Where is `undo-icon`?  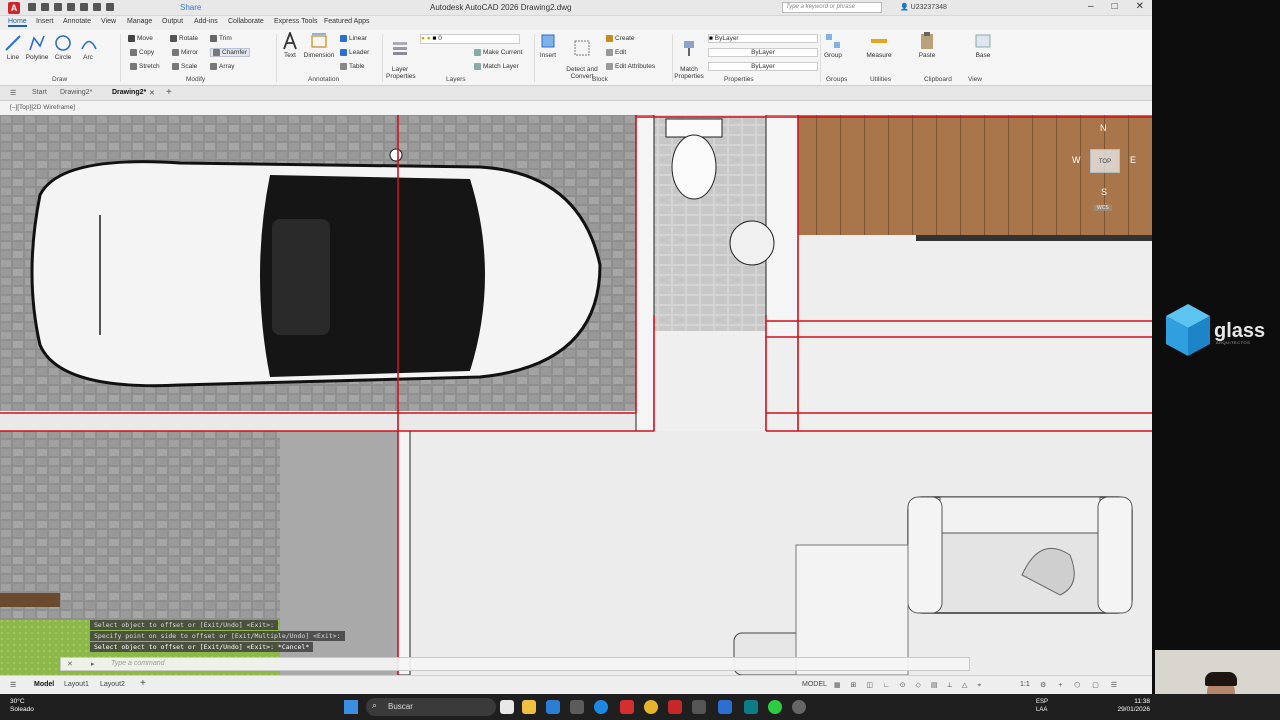 undo-icon is located at coordinates (97, 7).